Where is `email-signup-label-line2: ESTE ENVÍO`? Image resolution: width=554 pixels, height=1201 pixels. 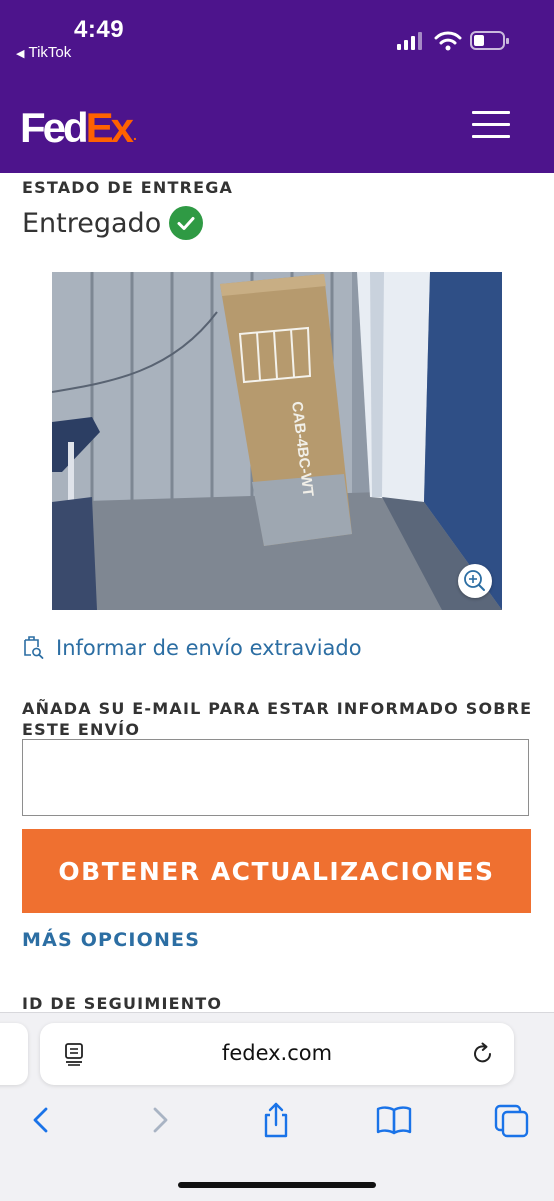
email-signup-label-line2: ESTE ENVÍO is located at coordinates (81, 729).